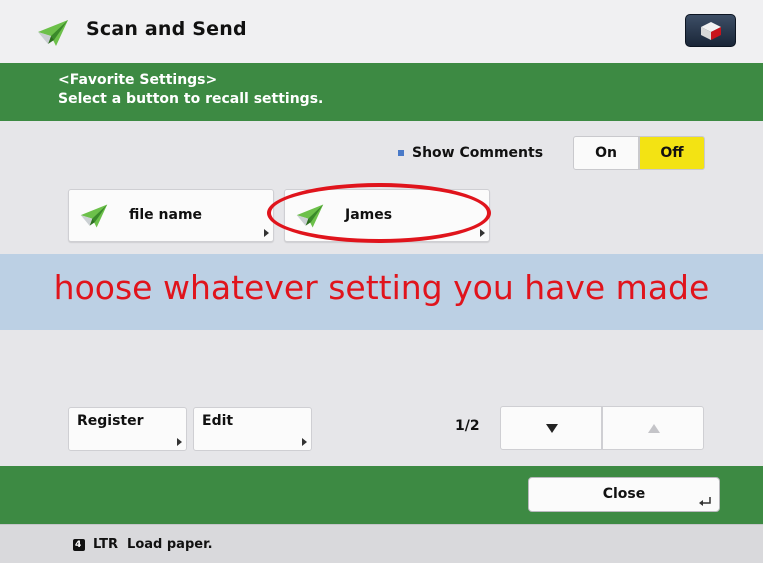  What do you see at coordinates (166, 29) in the screenshot?
I see `page-title: Scan and Send` at bounding box center [166, 29].